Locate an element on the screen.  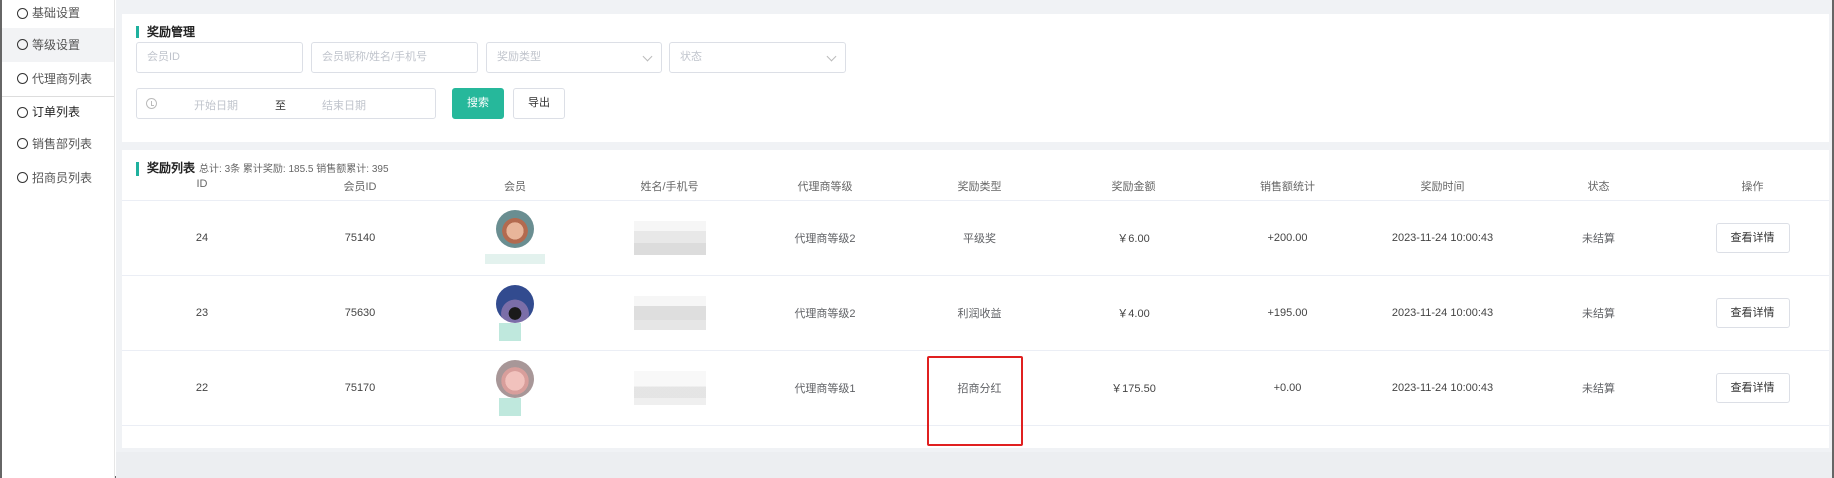
cell-level: 代理商等级1 is located at coordinates (825, 388).